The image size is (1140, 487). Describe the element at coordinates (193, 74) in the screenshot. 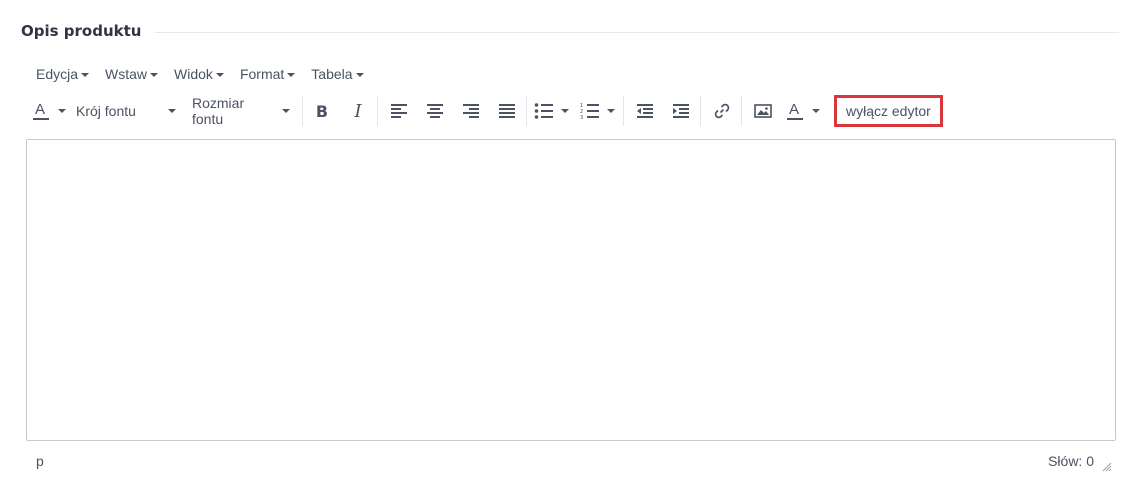

I see `menu-label: Widok` at that location.